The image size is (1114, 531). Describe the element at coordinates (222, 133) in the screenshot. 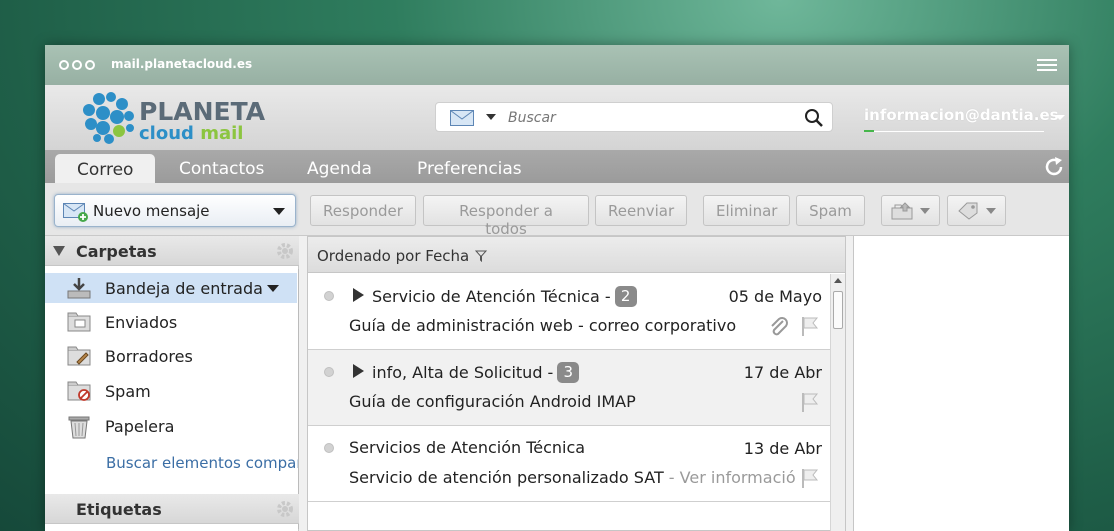

I see `logo-mail-text: mail` at that location.